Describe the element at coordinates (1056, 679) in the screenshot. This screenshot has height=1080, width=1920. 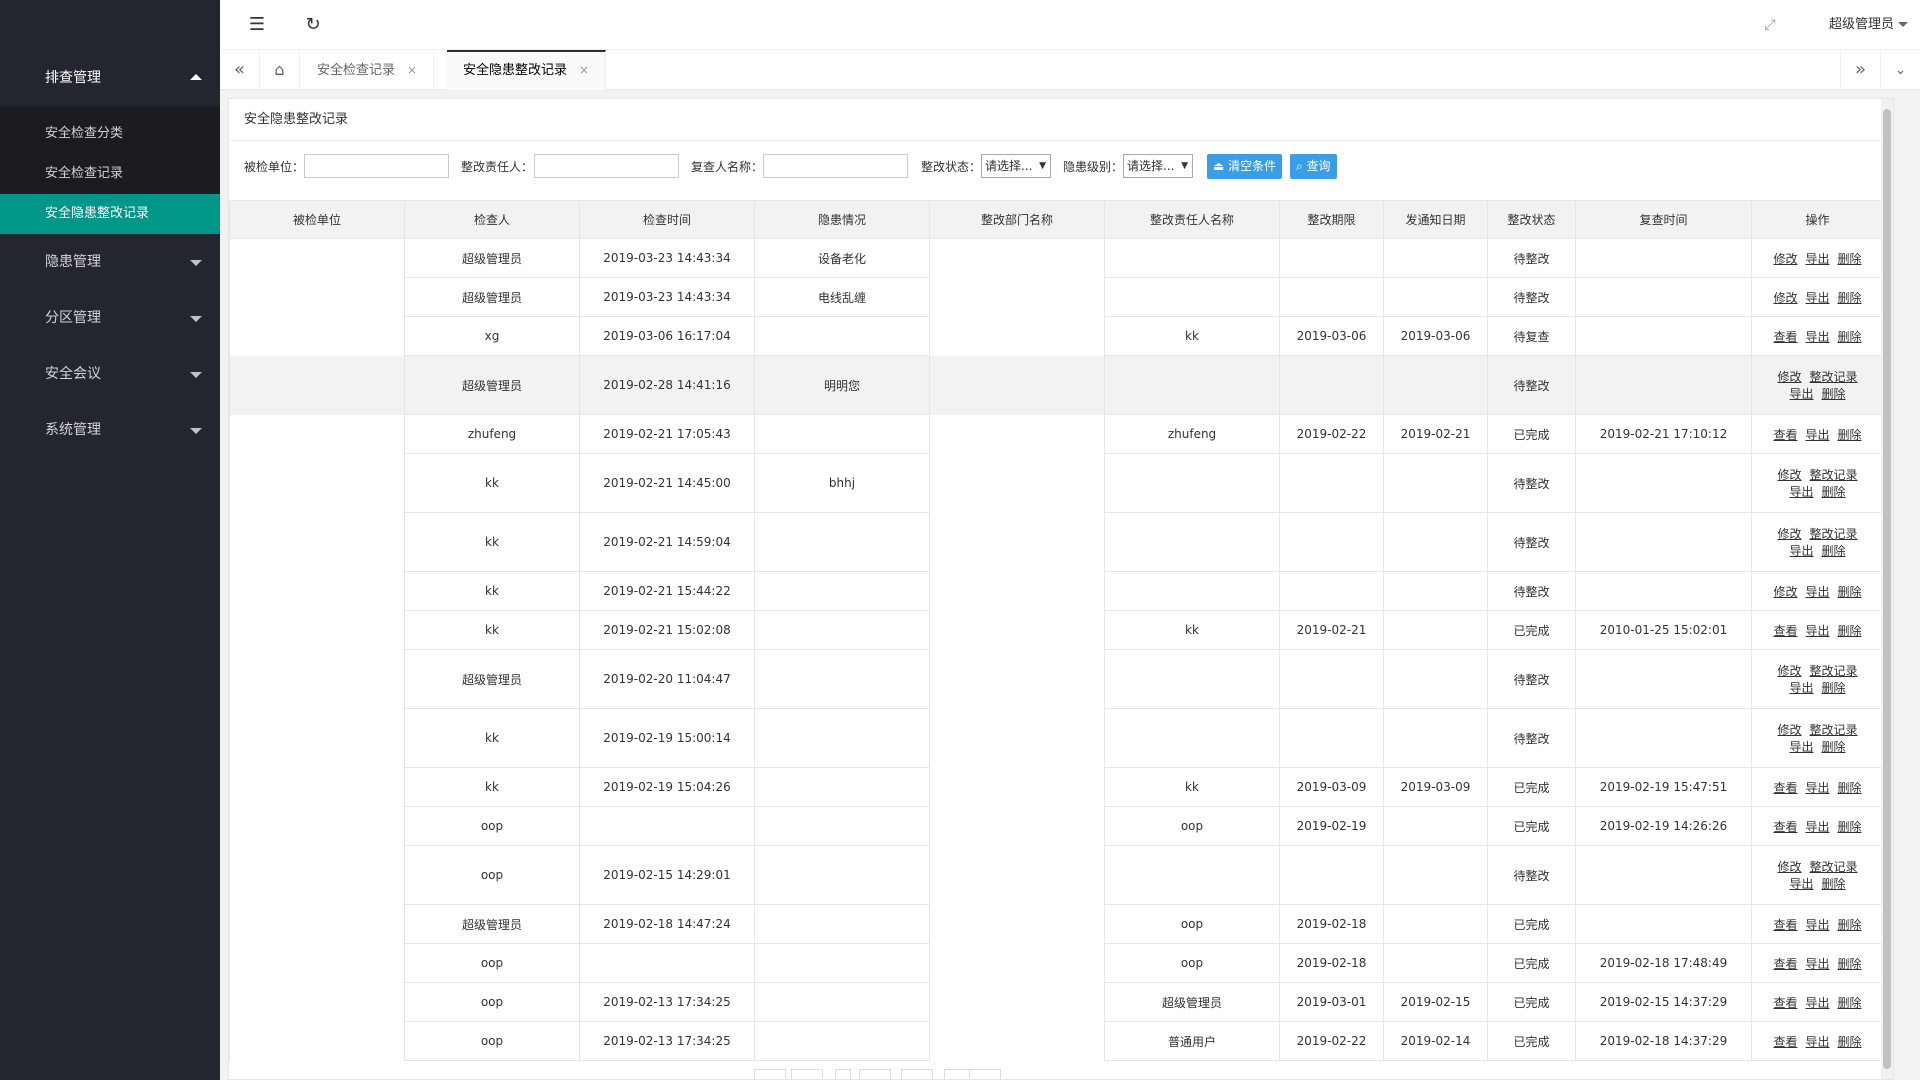
I see `table-row: 超级管理员 2019-02-20 11:04:47 待整改 修改 整改记录 导出 删除` at that location.